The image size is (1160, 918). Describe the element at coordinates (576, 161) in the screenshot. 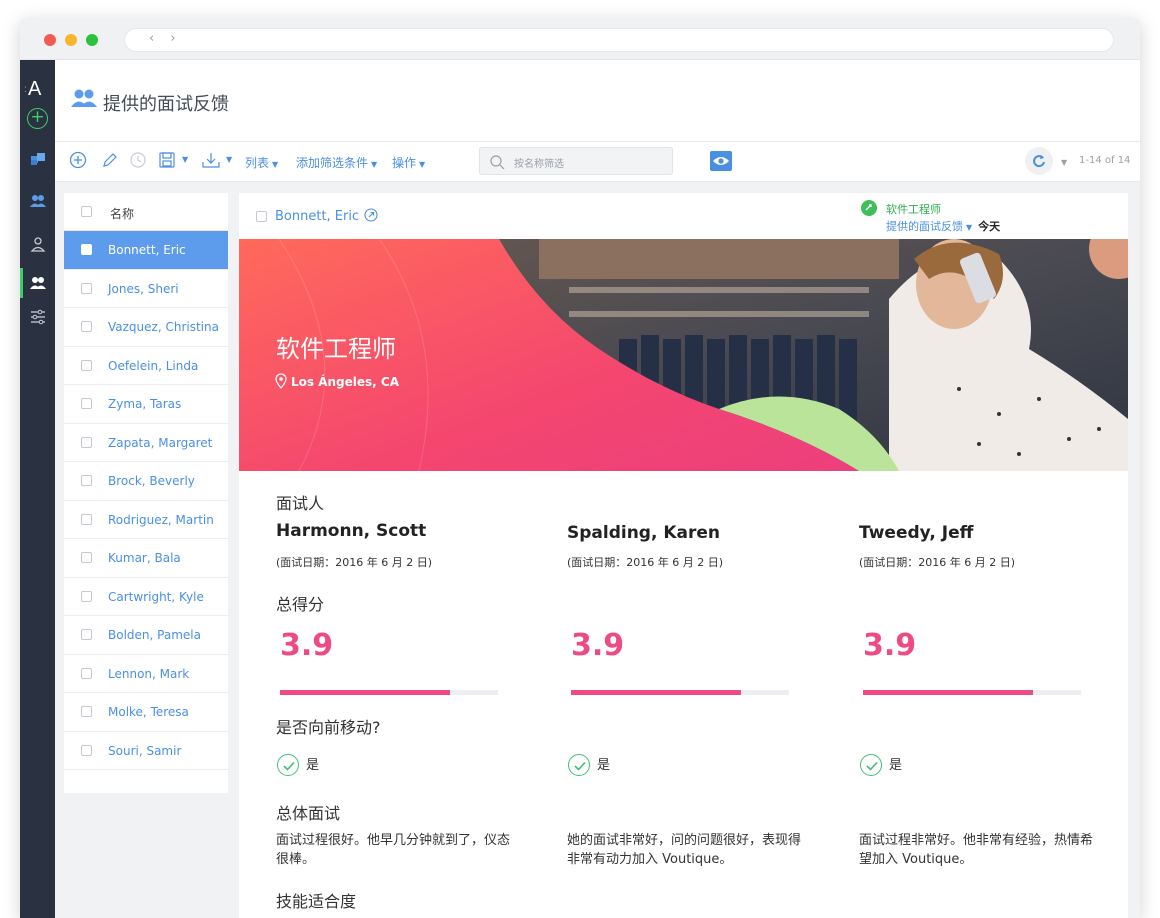

I see `search-input: 按名称筛选` at that location.